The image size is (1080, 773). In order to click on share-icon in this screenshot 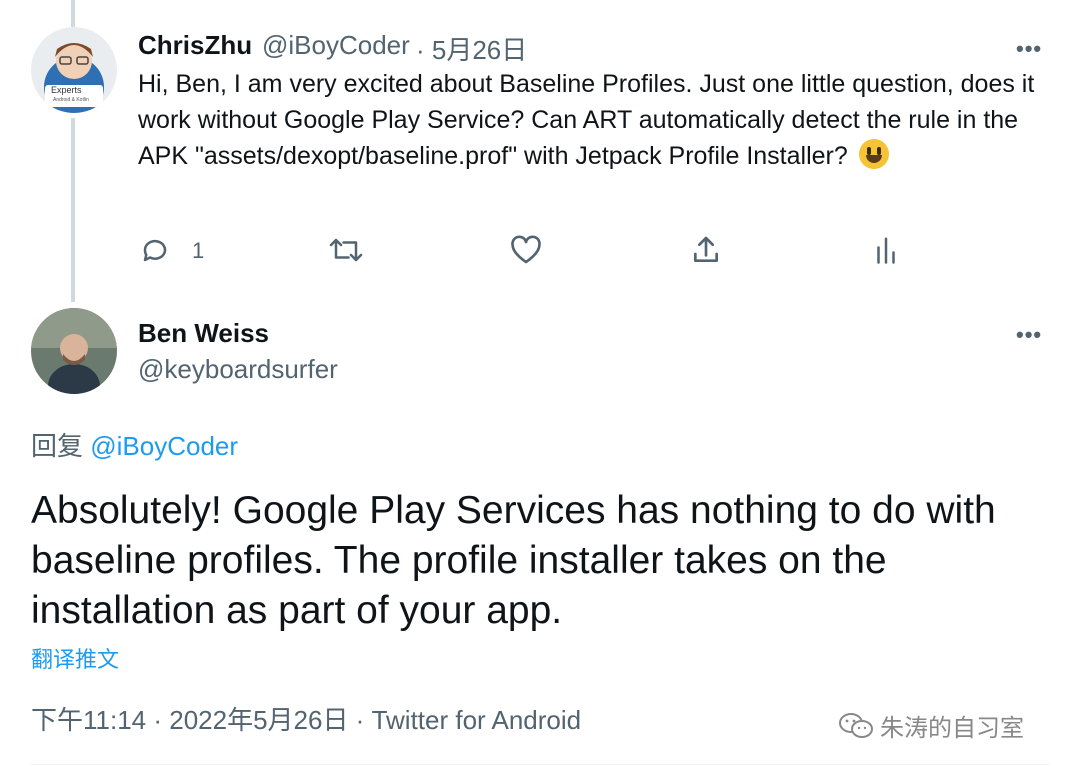, I will do `click(706, 252)`.